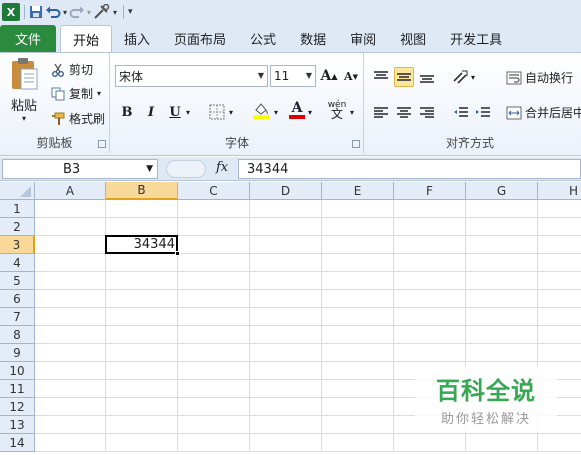  Describe the element at coordinates (502, 191) in the screenshot. I see `column-header-g: G` at that location.